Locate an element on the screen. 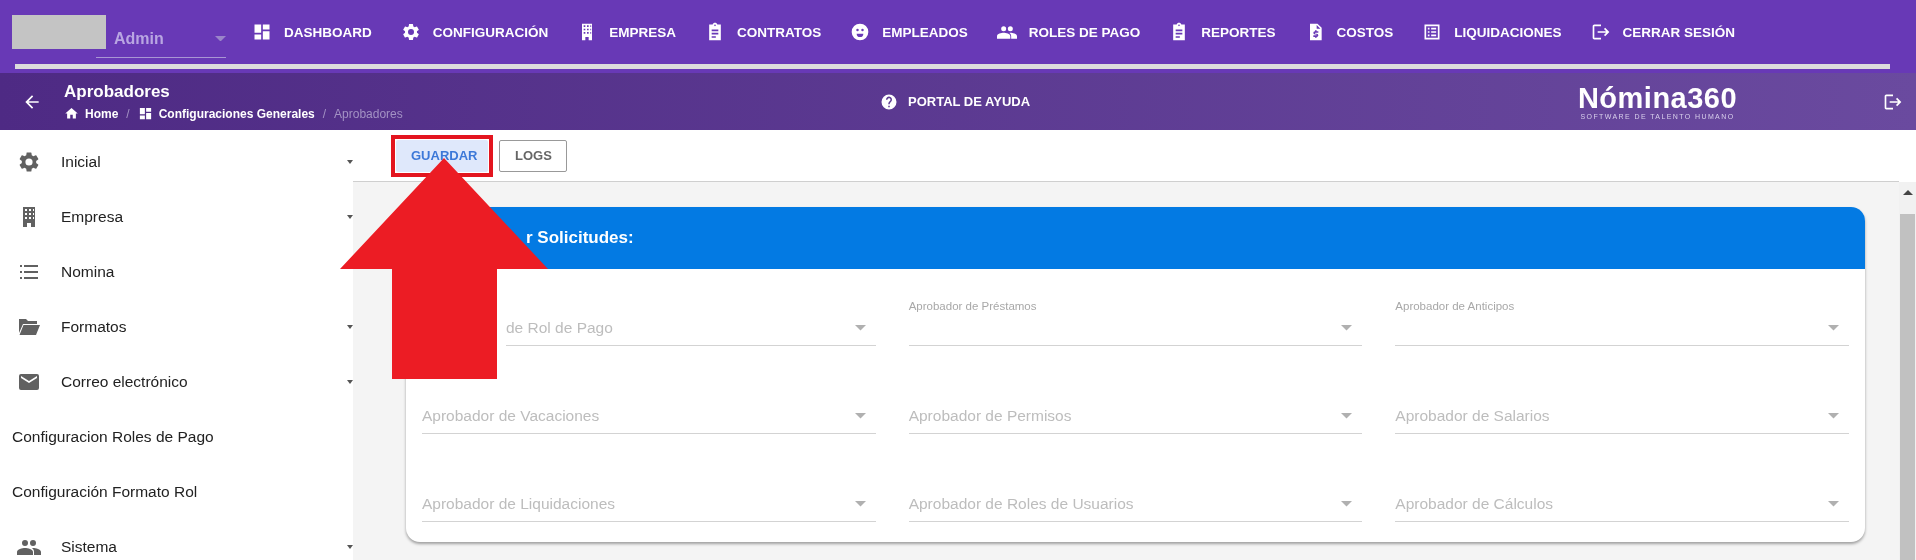 The width and height of the screenshot is (1916, 560). nav-link: CONFIGURACIÓN is located at coordinates (474, 32).